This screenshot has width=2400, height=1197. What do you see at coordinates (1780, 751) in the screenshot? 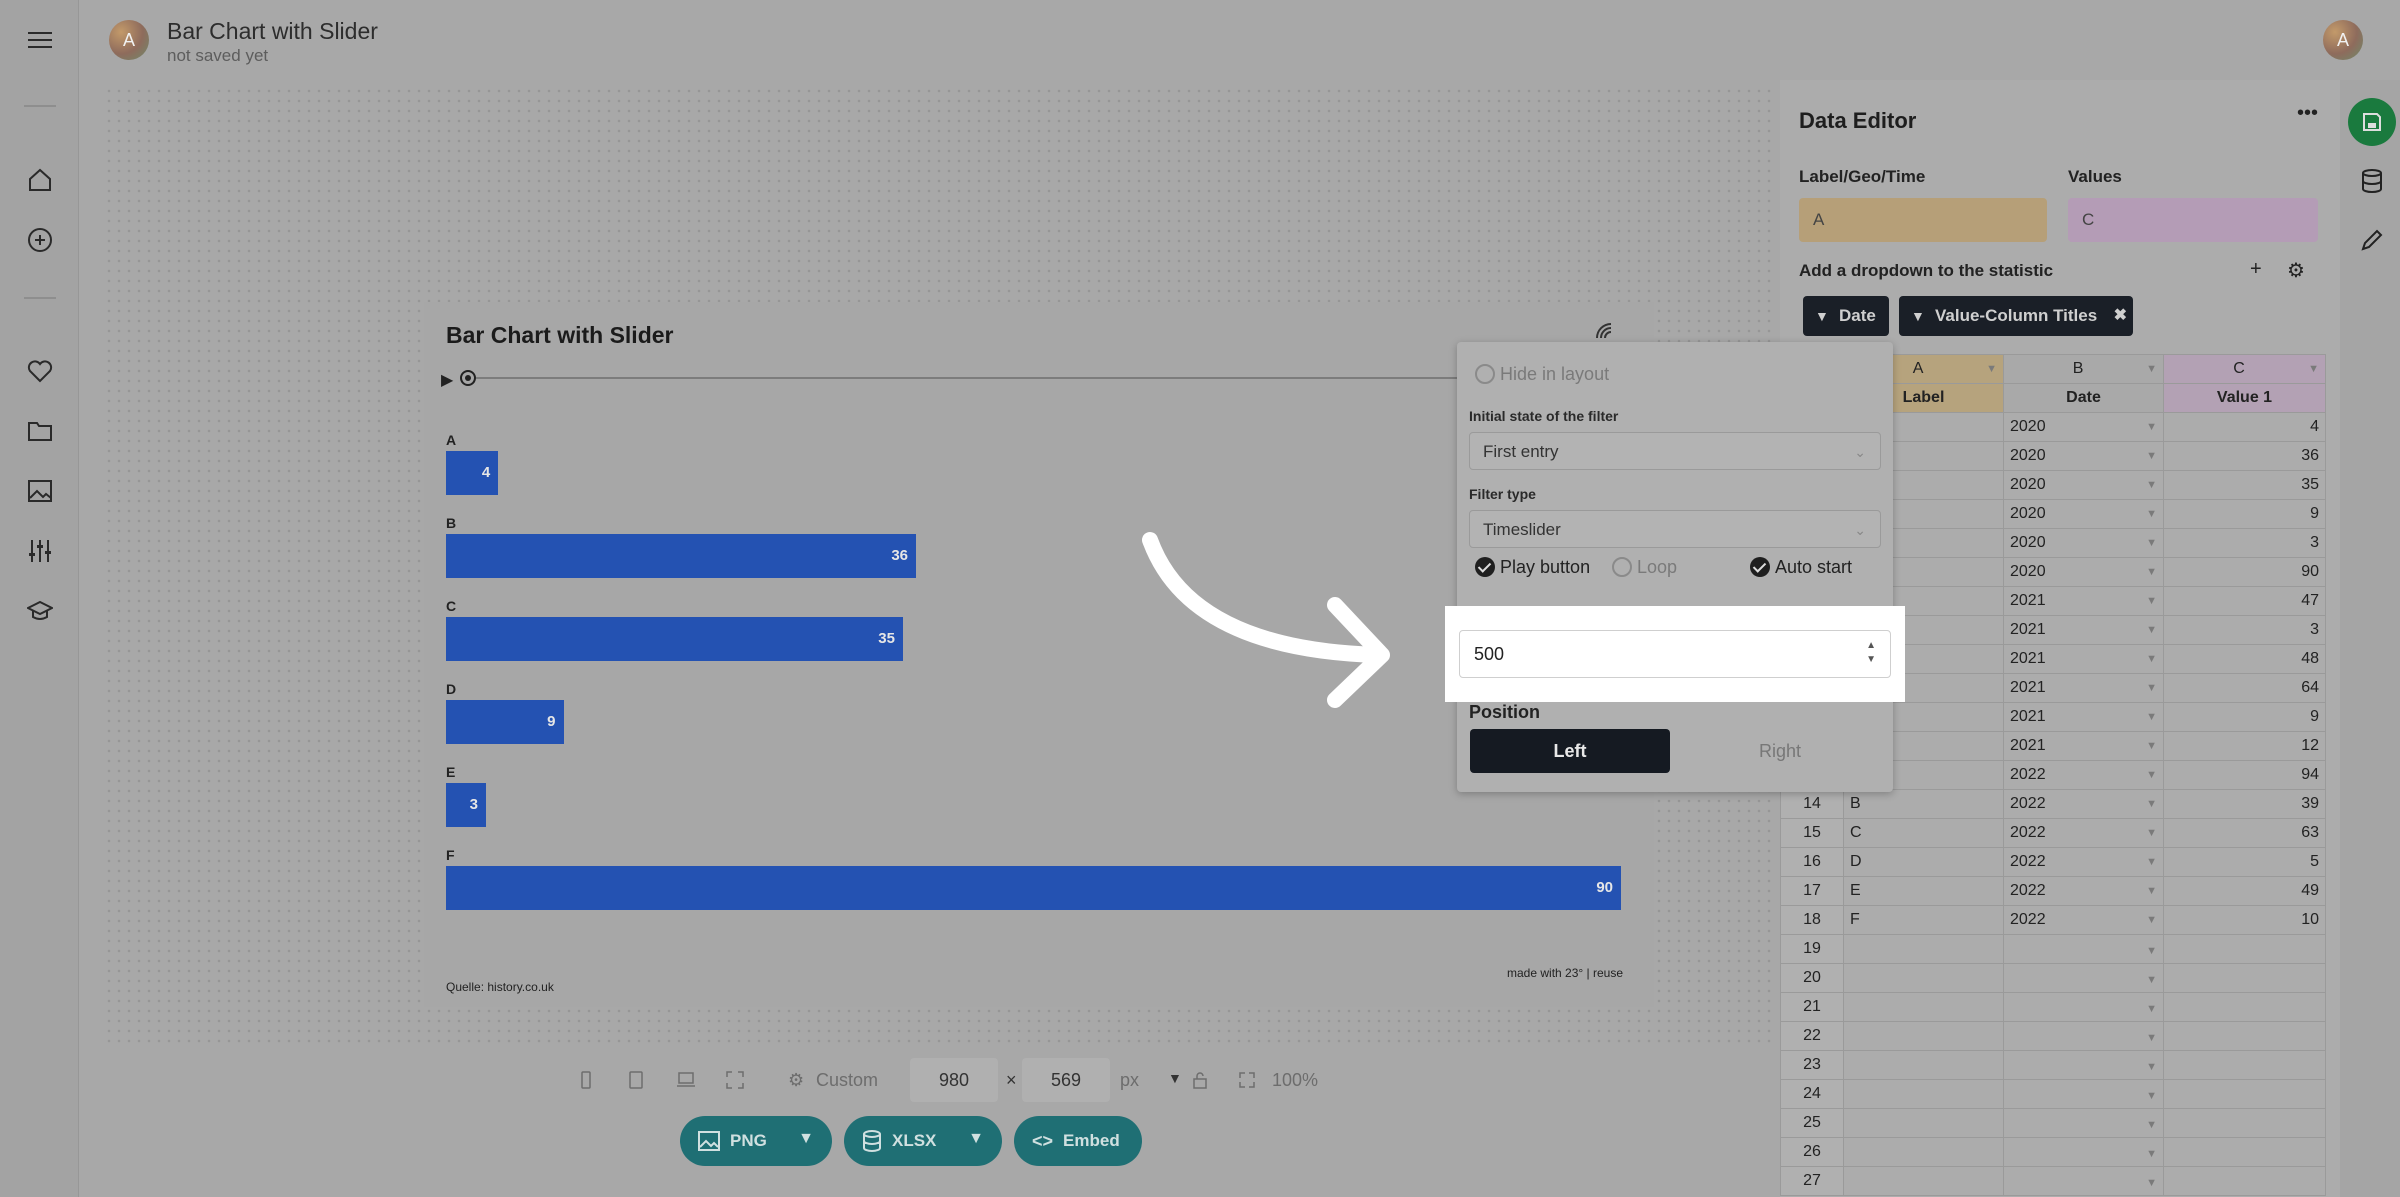
I see `position-right-button: Right` at bounding box center [1780, 751].